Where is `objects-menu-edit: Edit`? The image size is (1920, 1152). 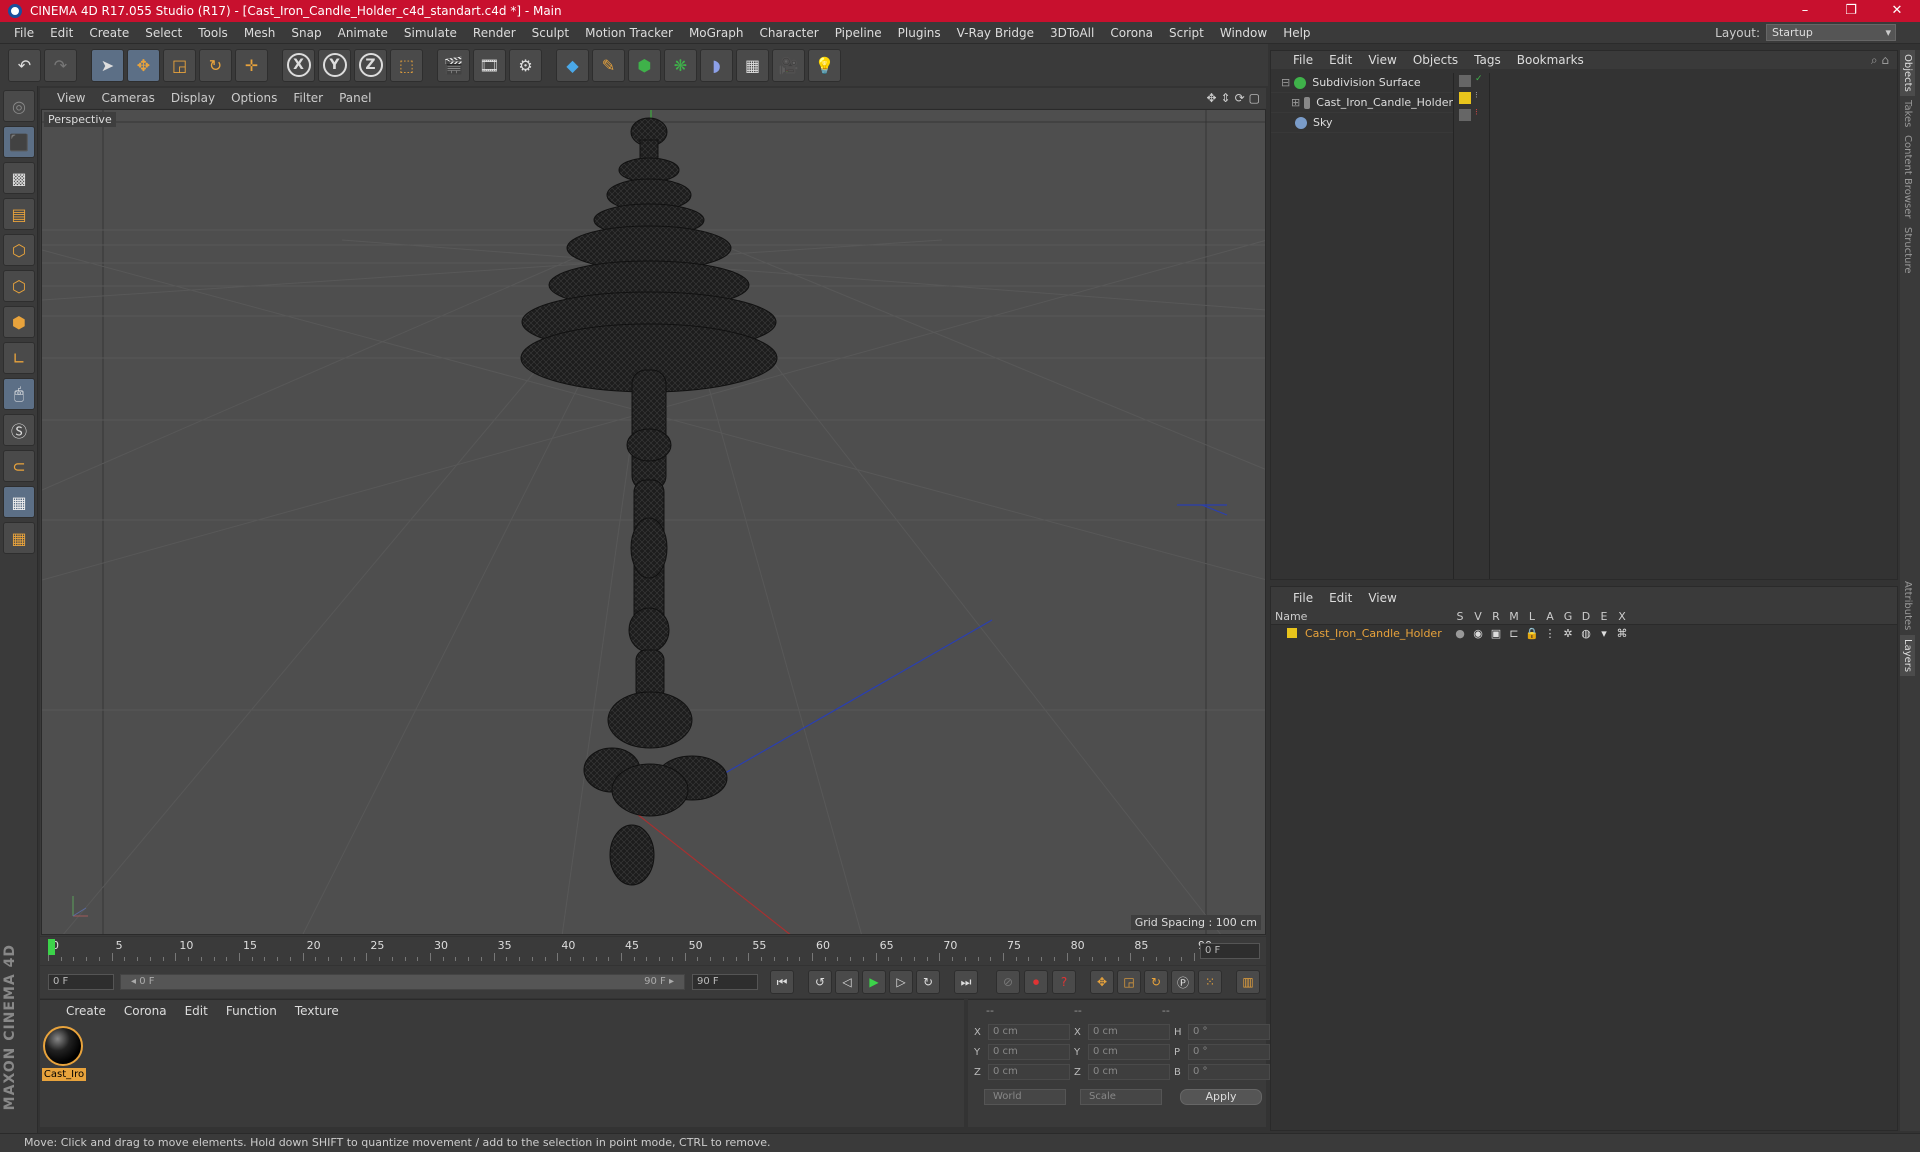
objects-menu-edit: Edit is located at coordinates (1340, 60).